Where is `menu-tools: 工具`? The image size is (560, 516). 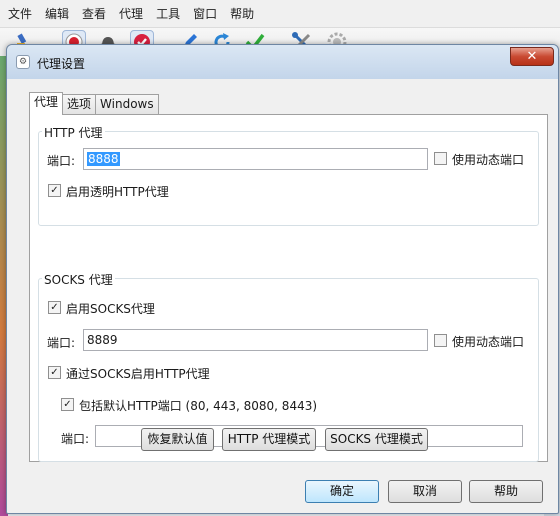
menu-tools: 工具 is located at coordinates (168, 13).